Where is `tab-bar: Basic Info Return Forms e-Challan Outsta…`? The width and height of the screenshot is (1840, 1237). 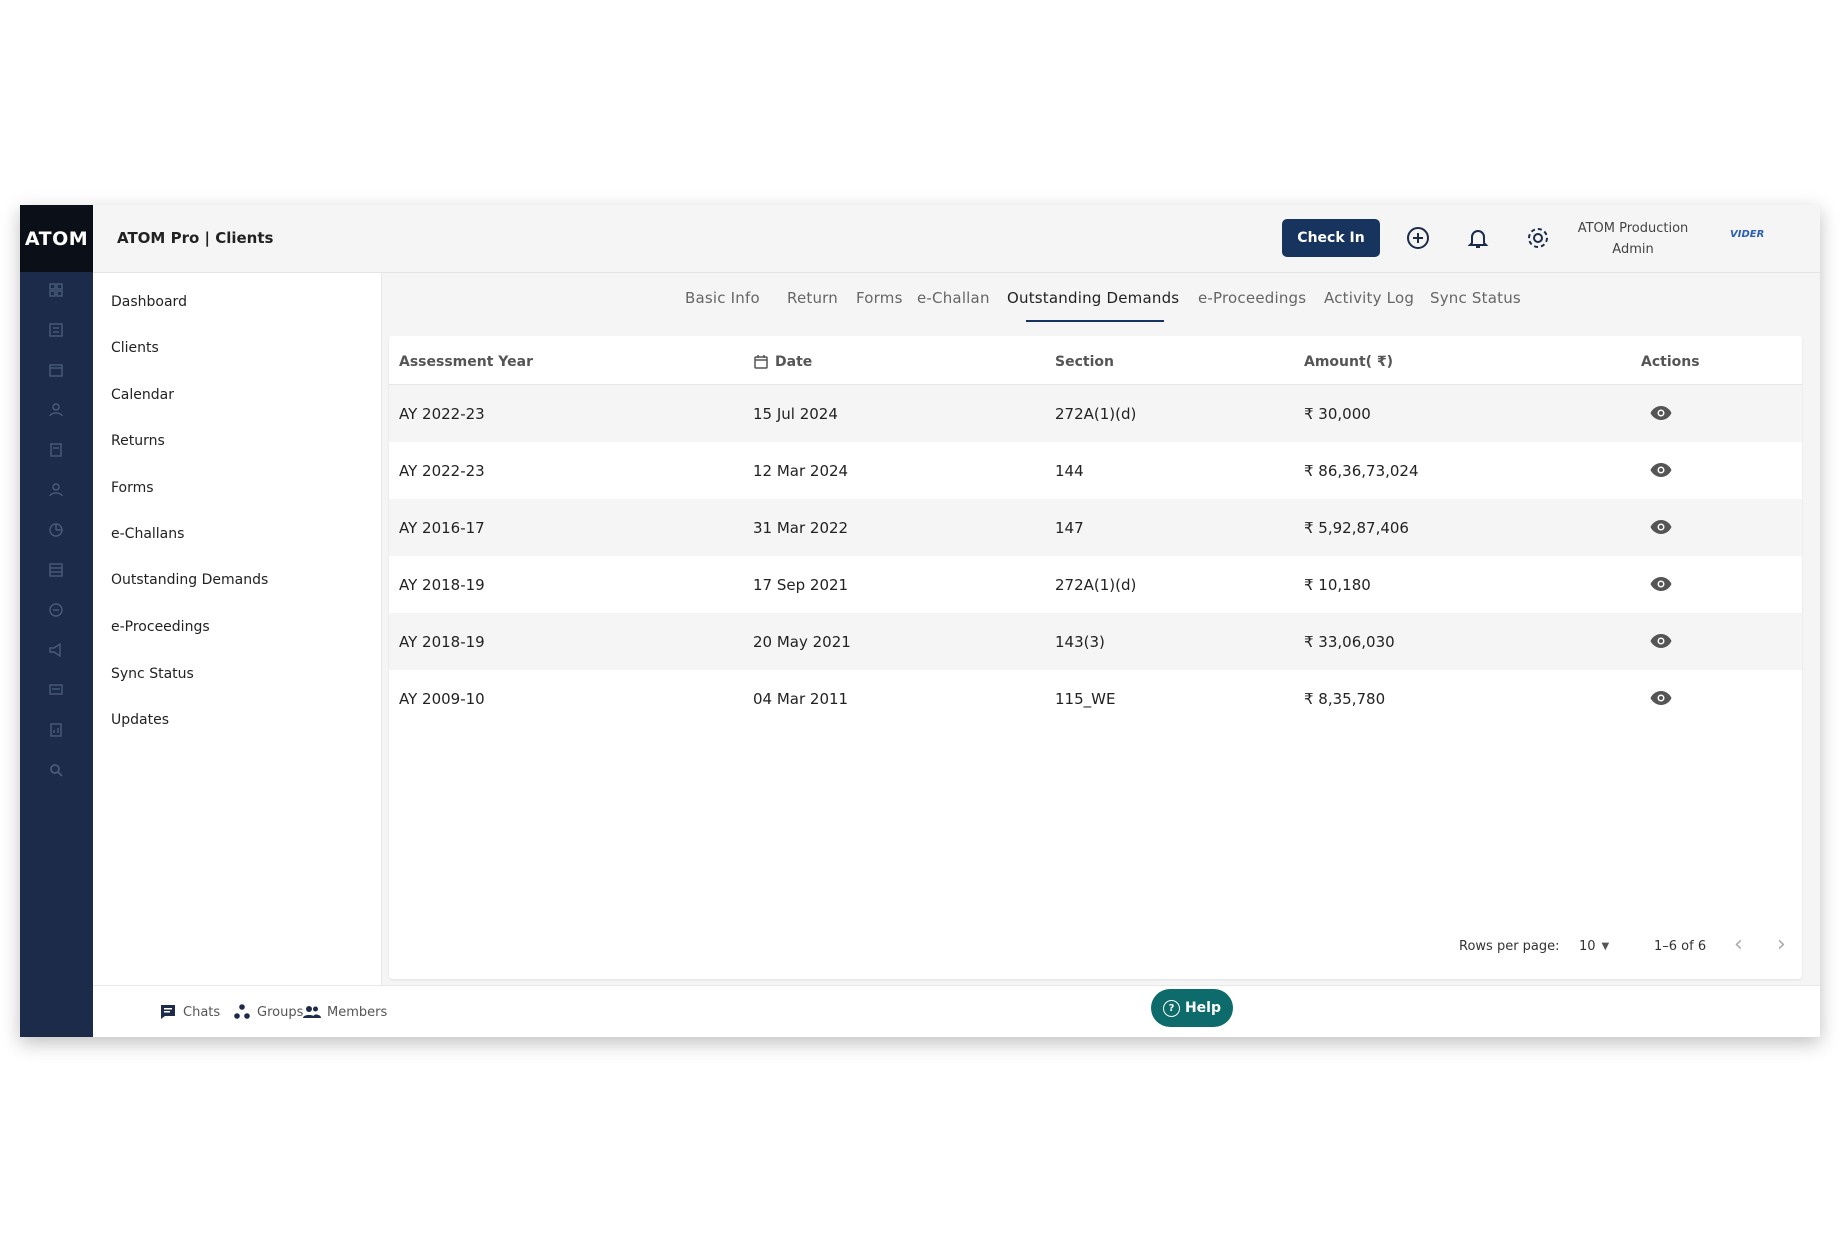 tab-bar: Basic Info Return Forms e-Challan Outsta… is located at coordinates (1101, 301).